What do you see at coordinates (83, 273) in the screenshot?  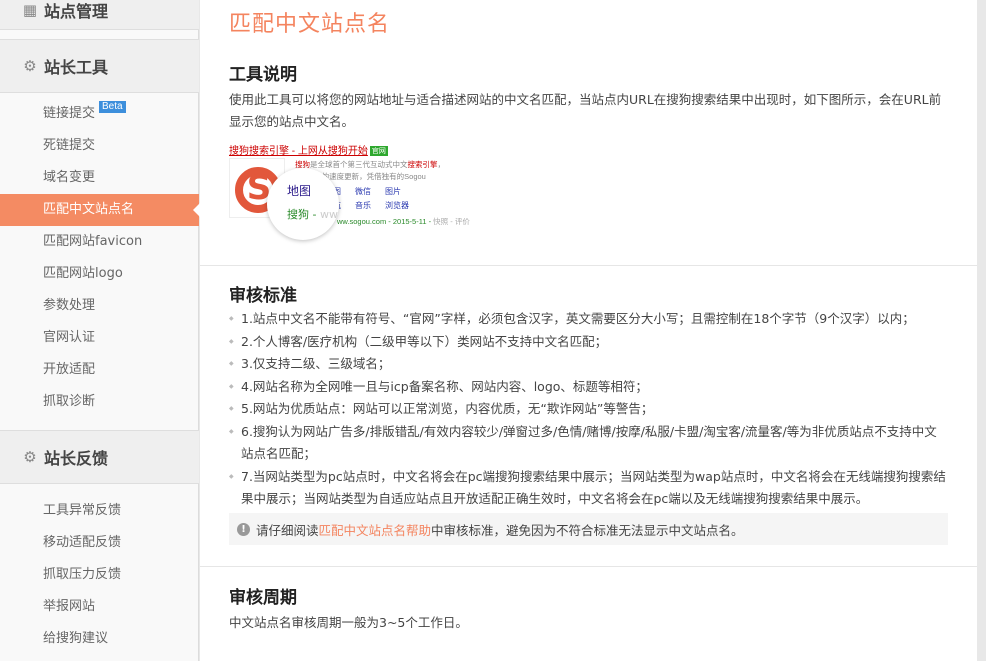 I see `sidebar-item-label: 匹配网站logo` at bounding box center [83, 273].